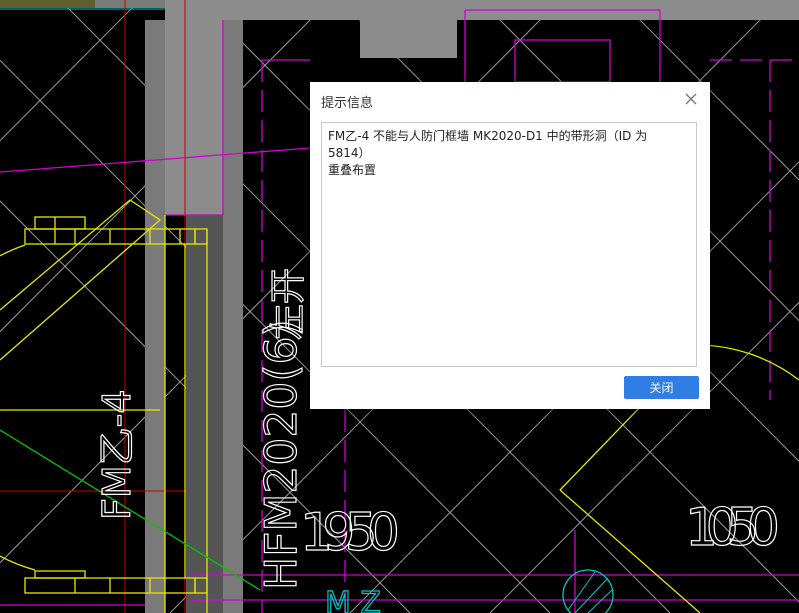 The width and height of the screenshot is (799, 613). Describe the element at coordinates (661, 387) in the screenshot. I see `dialog-close-button: 关闭` at that location.